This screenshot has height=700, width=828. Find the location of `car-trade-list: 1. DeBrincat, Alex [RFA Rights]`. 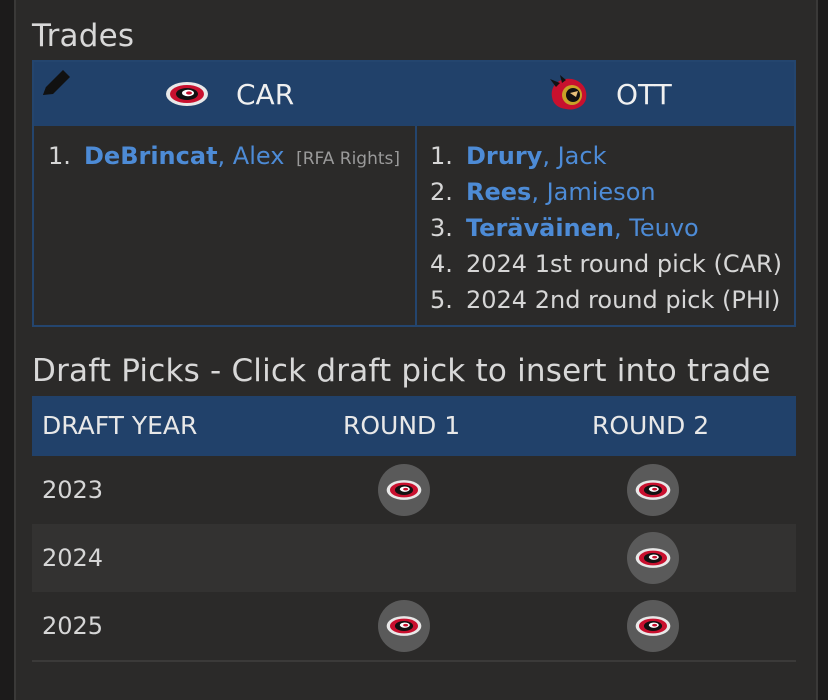

car-trade-list: 1. DeBrincat, Alex [RFA Rights] is located at coordinates (224, 157).